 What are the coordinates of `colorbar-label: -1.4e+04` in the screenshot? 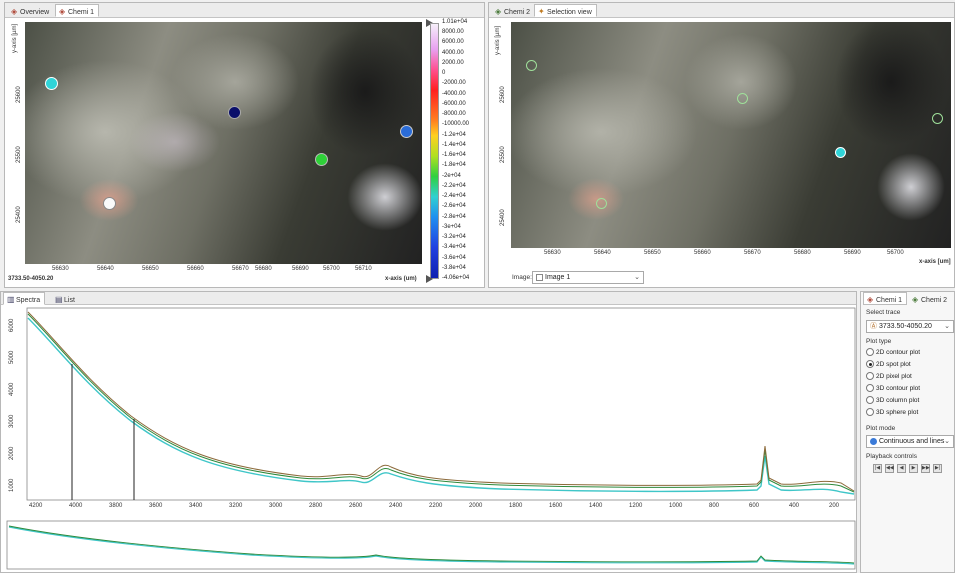 It's located at (454, 144).